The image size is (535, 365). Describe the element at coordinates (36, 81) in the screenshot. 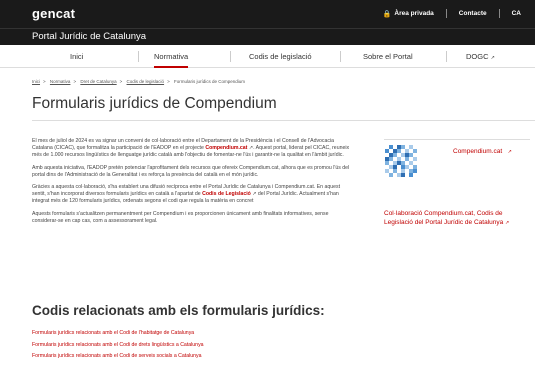

I see `breadcrumb-item: Inici` at that location.